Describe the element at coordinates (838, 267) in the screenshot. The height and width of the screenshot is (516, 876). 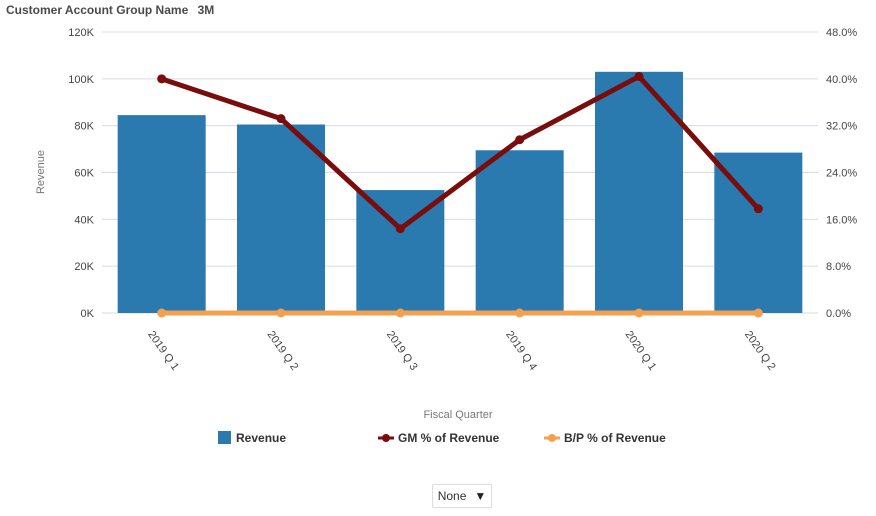
I see `y2-tick-label: 8.0%` at that location.